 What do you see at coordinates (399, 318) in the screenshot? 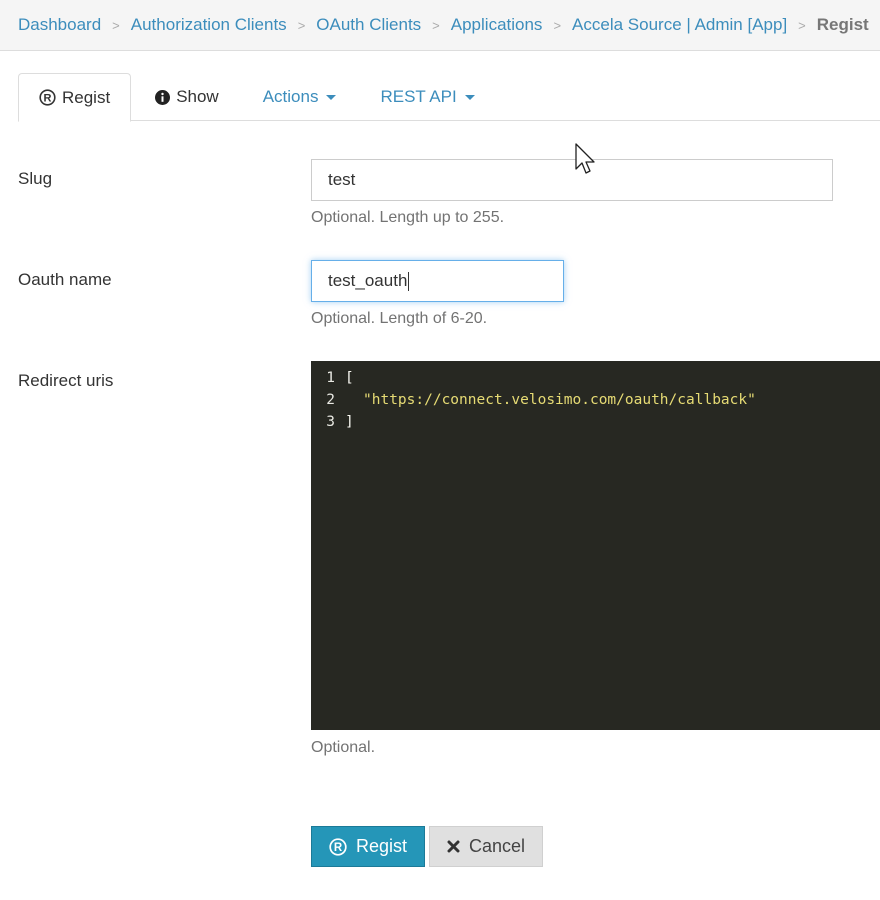
I see `oauth-name-help: Optional. Length of 6-20.` at bounding box center [399, 318].